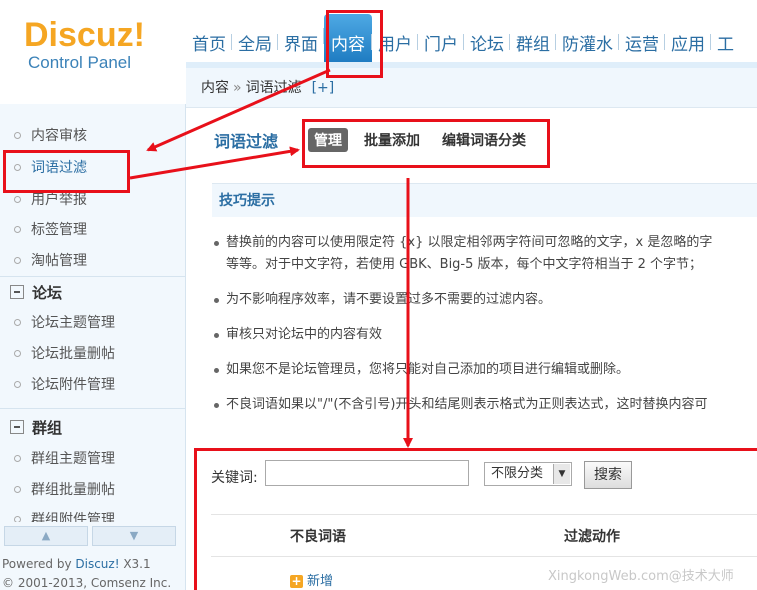 The image size is (757, 590). Describe the element at coordinates (354, 44) in the screenshot. I see `annotation-box-nav` at that location.